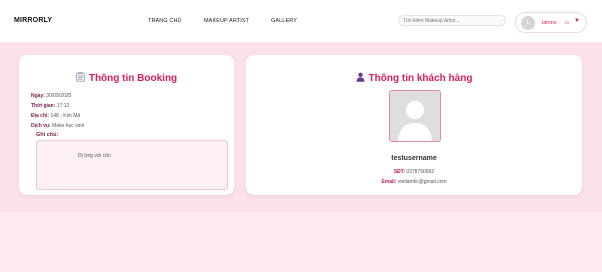 This screenshot has width=602, height=272. What do you see at coordinates (577, 21) in the screenshot?
I see `caret-down-icon: ▼` at bounding box center [577, 21].